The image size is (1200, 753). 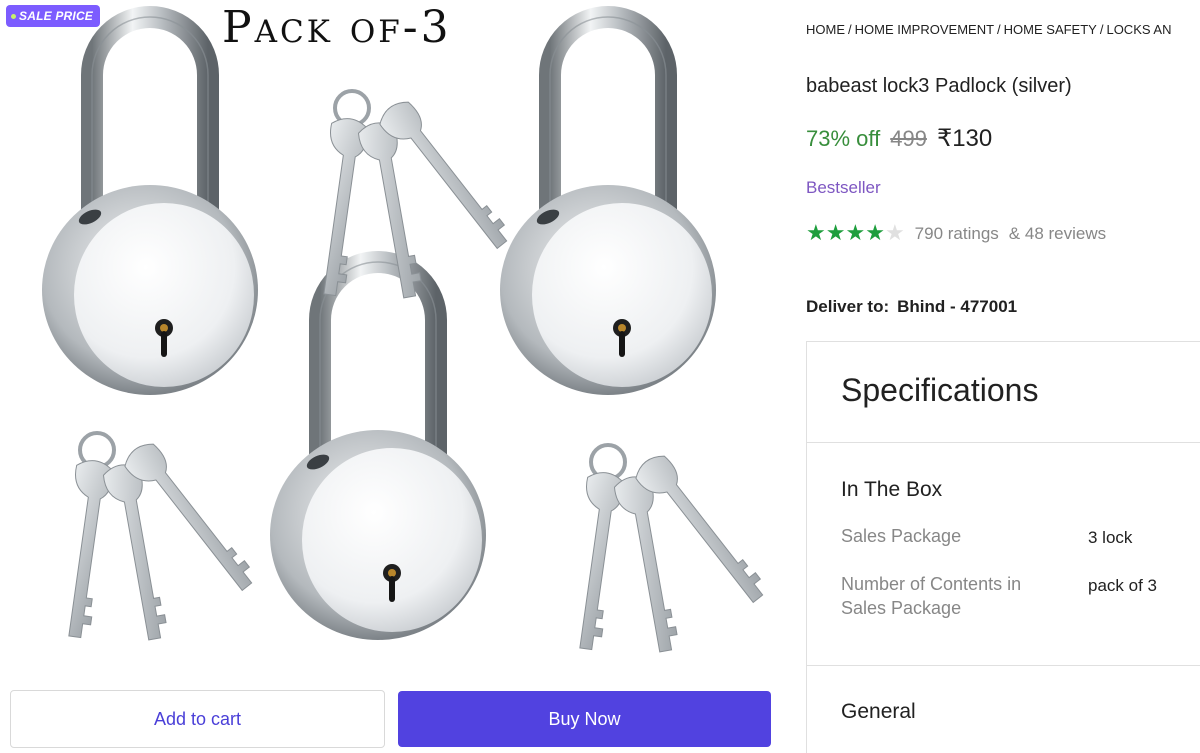 I want to click on delivery-pincode: Bhind - 477001, so click(x=957, y=306).